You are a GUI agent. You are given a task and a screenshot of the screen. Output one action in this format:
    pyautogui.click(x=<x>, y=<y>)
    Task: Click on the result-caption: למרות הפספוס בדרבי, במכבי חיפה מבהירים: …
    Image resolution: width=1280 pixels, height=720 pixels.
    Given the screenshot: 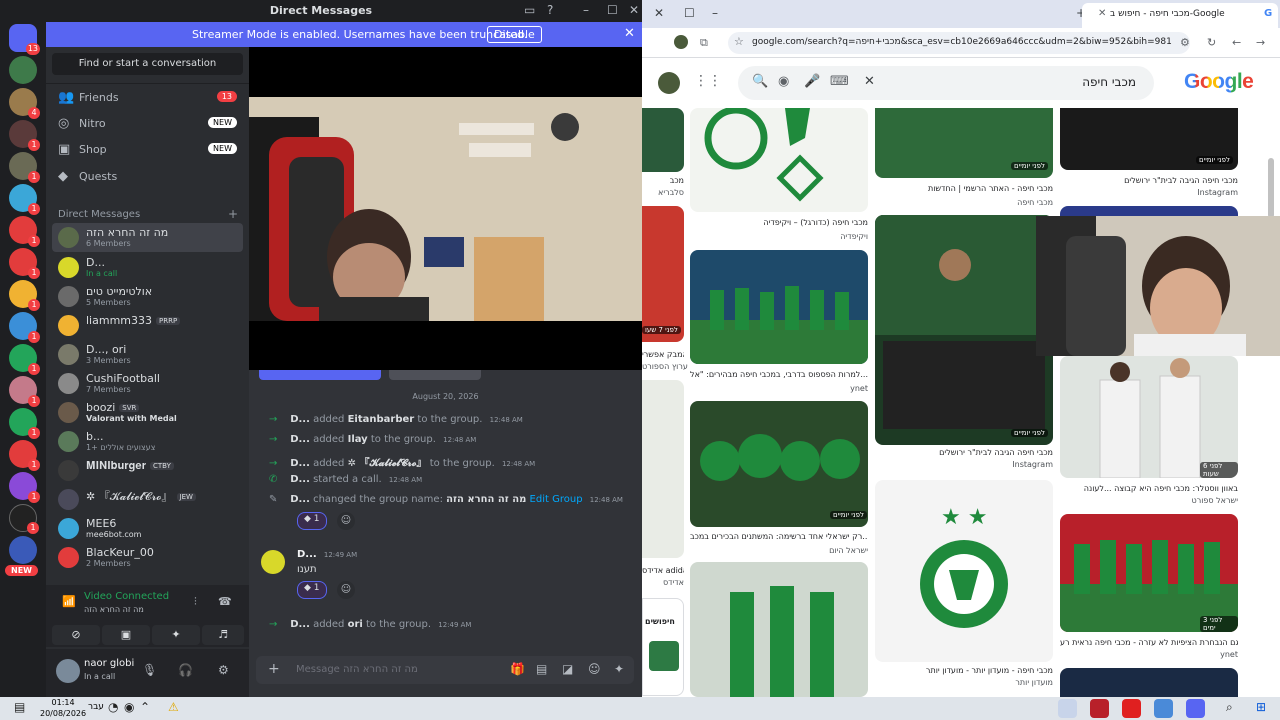 What is the action you would take?
    pyautogui.click(x=779, y=374)
    